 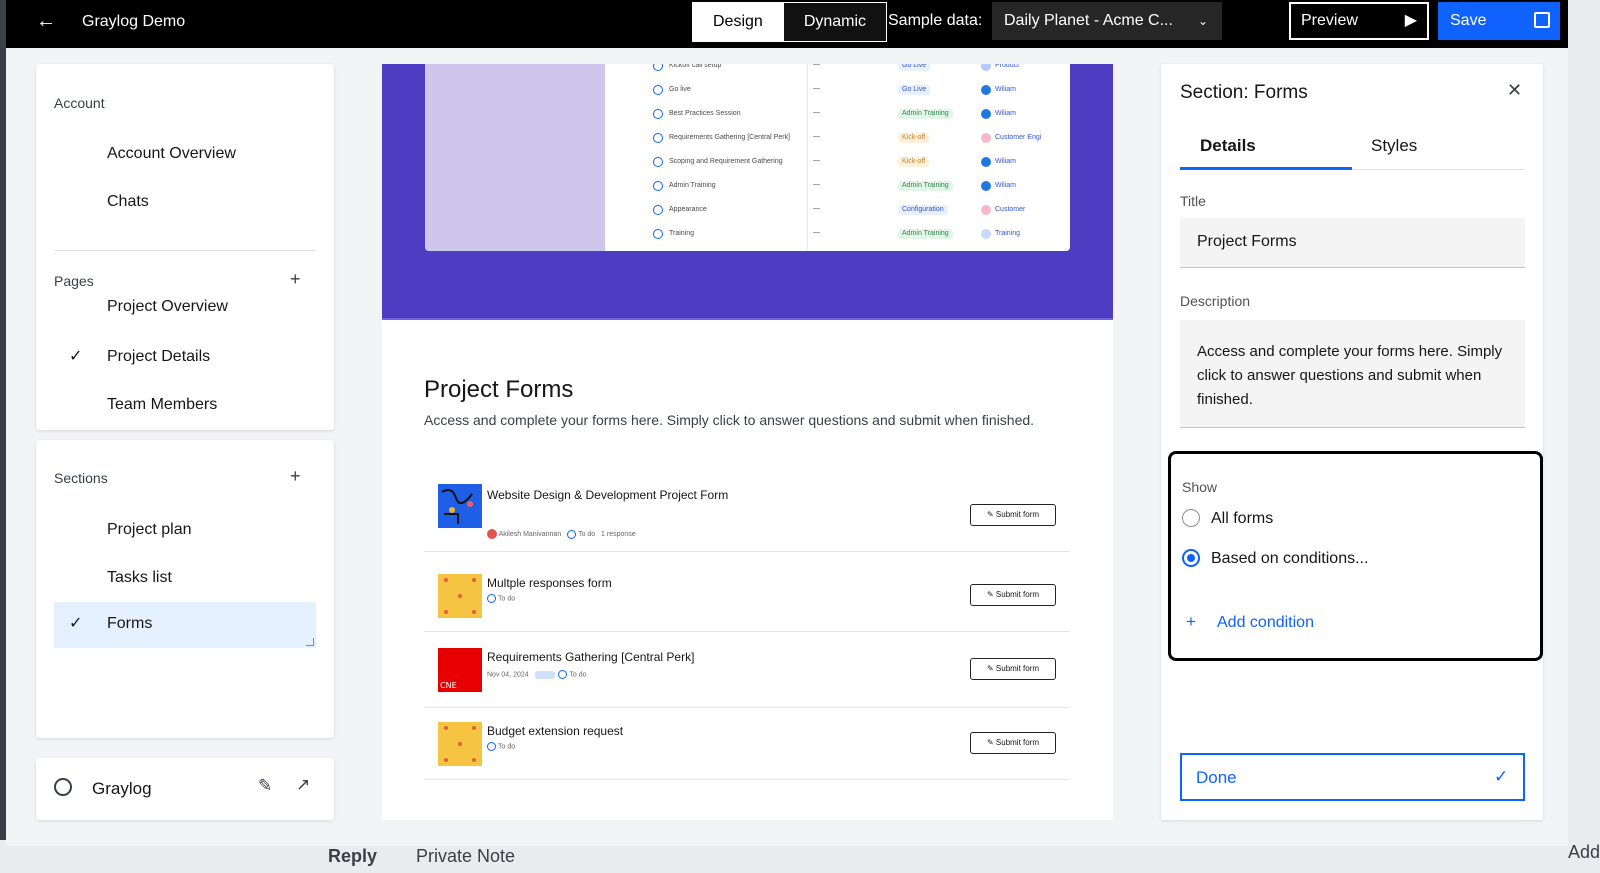 I want to click on nav-item-tasks-list: Tasks list, so click(x=185, y=579).